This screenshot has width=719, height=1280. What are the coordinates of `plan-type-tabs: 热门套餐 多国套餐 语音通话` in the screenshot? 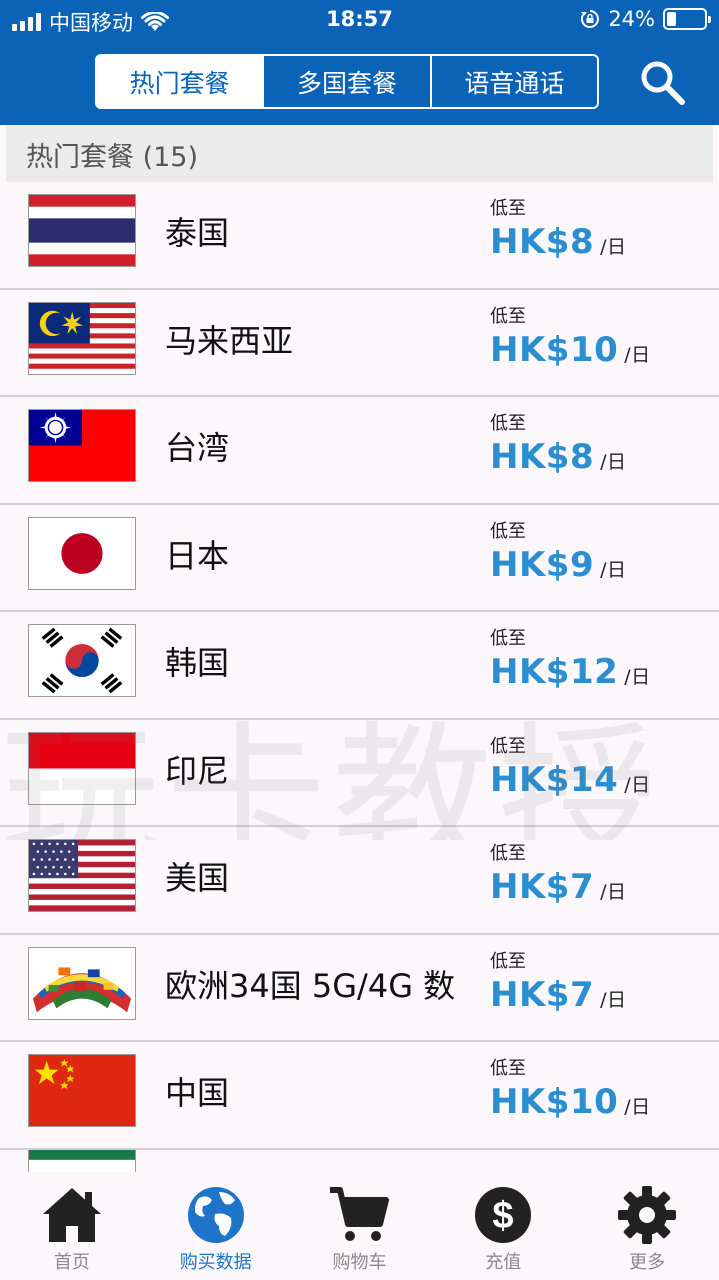 It's located at (347, 81).